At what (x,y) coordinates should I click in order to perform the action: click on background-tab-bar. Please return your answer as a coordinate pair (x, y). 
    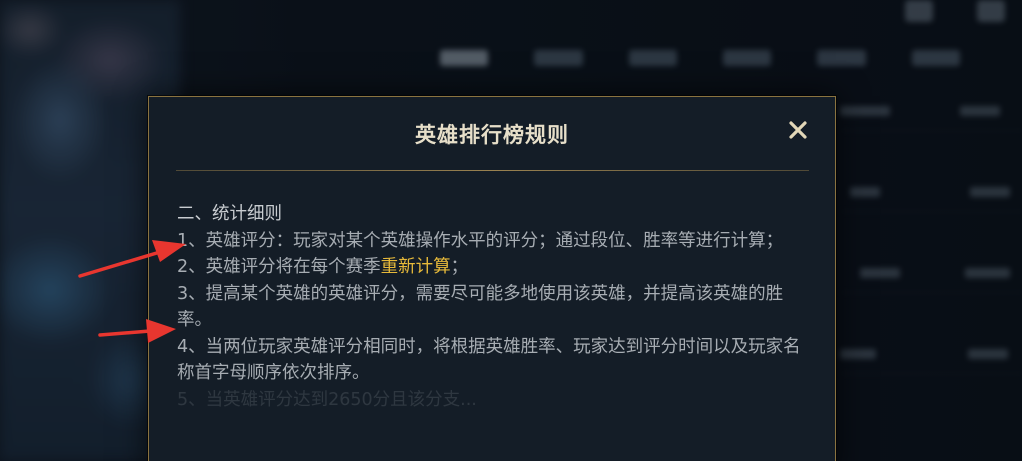
    Looking at the image, I should click on (700, 58).